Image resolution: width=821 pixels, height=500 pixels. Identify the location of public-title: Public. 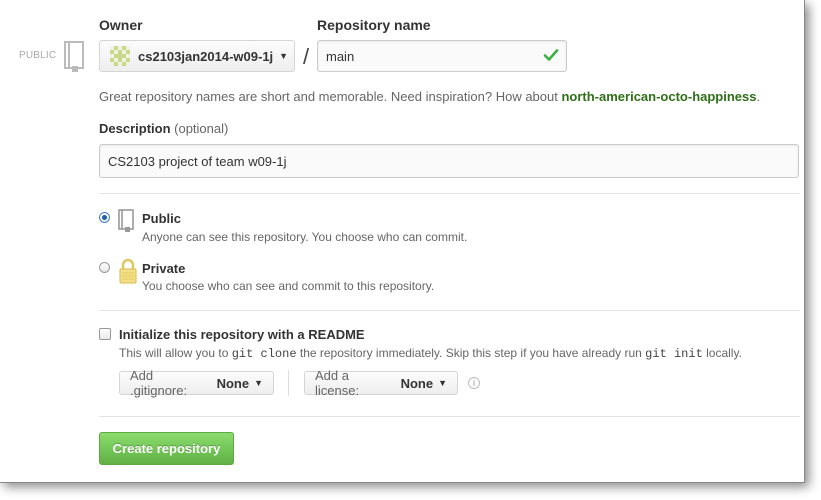
(162, 218).